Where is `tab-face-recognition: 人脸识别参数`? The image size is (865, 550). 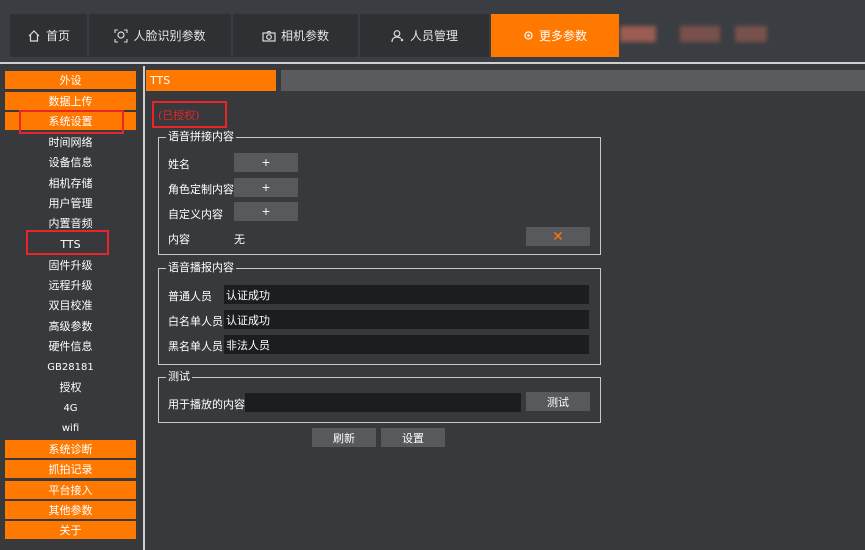 tab-face-recognition: 人脸识别参数 is located at coordinates (160, 35).